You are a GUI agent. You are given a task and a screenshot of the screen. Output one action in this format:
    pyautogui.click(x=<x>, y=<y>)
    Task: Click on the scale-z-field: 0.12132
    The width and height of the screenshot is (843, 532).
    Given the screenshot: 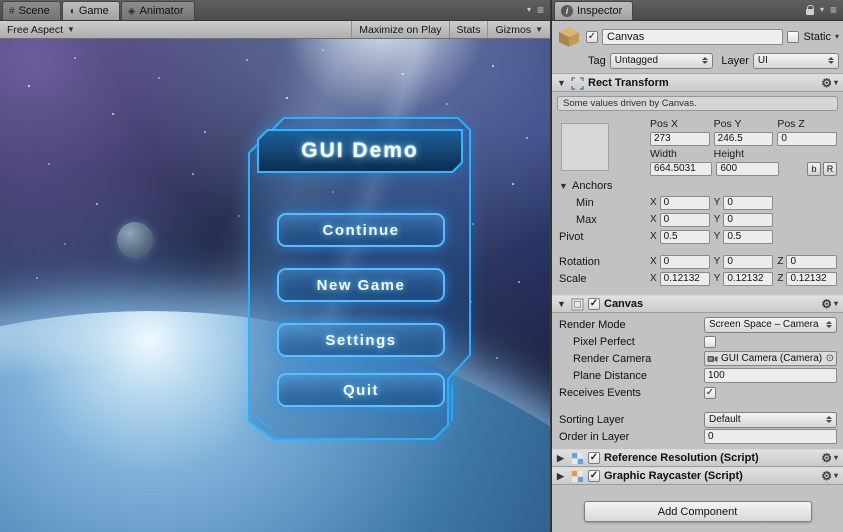 What is the action you would take?
    pyautogui.click(x=812, y=278)
    